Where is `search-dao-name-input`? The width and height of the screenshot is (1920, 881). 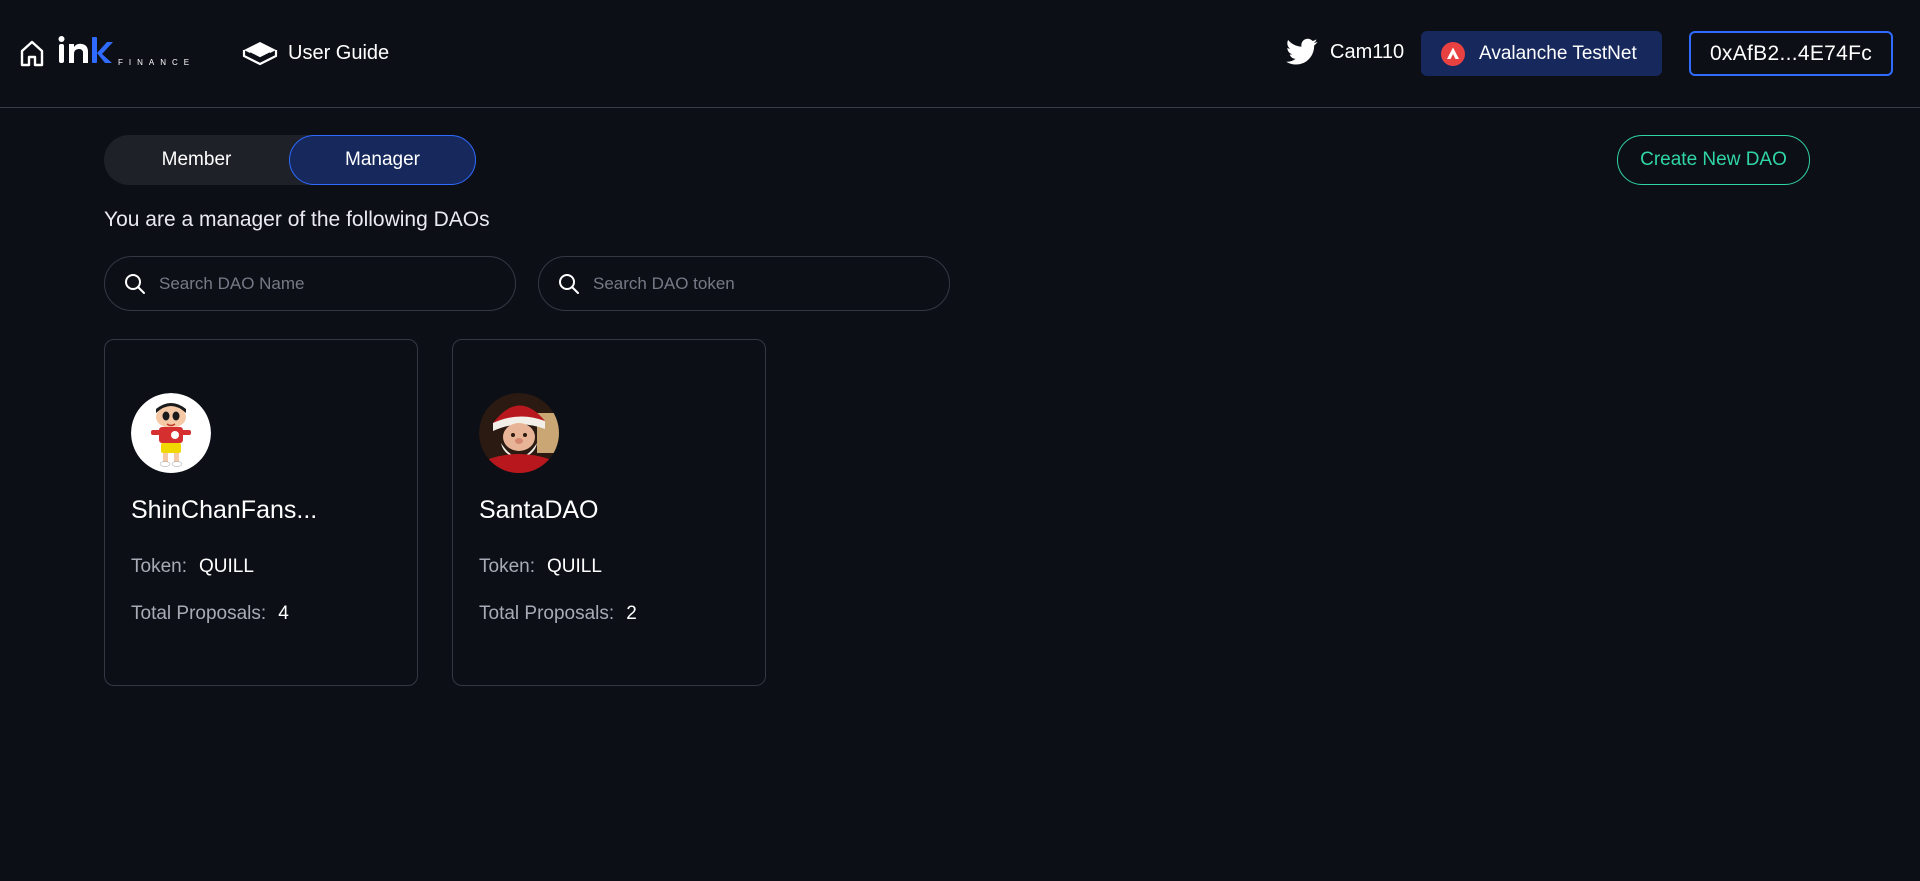
search-dao-name-input is located at coordinates (319, 283).